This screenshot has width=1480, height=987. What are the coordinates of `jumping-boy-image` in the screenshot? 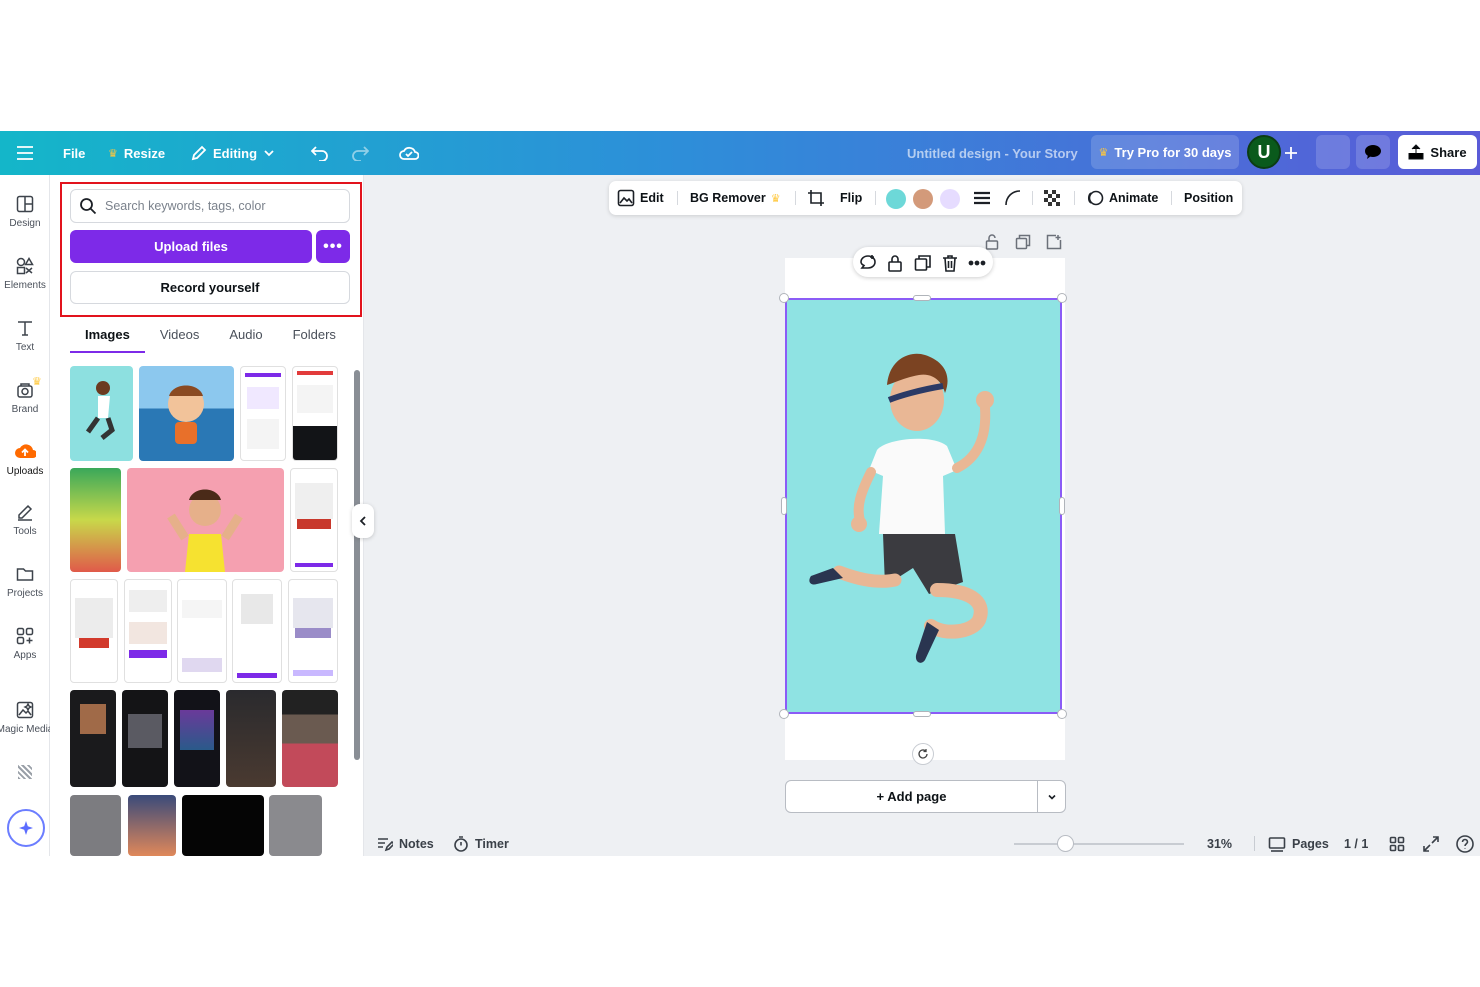 It's located at (923, 506).